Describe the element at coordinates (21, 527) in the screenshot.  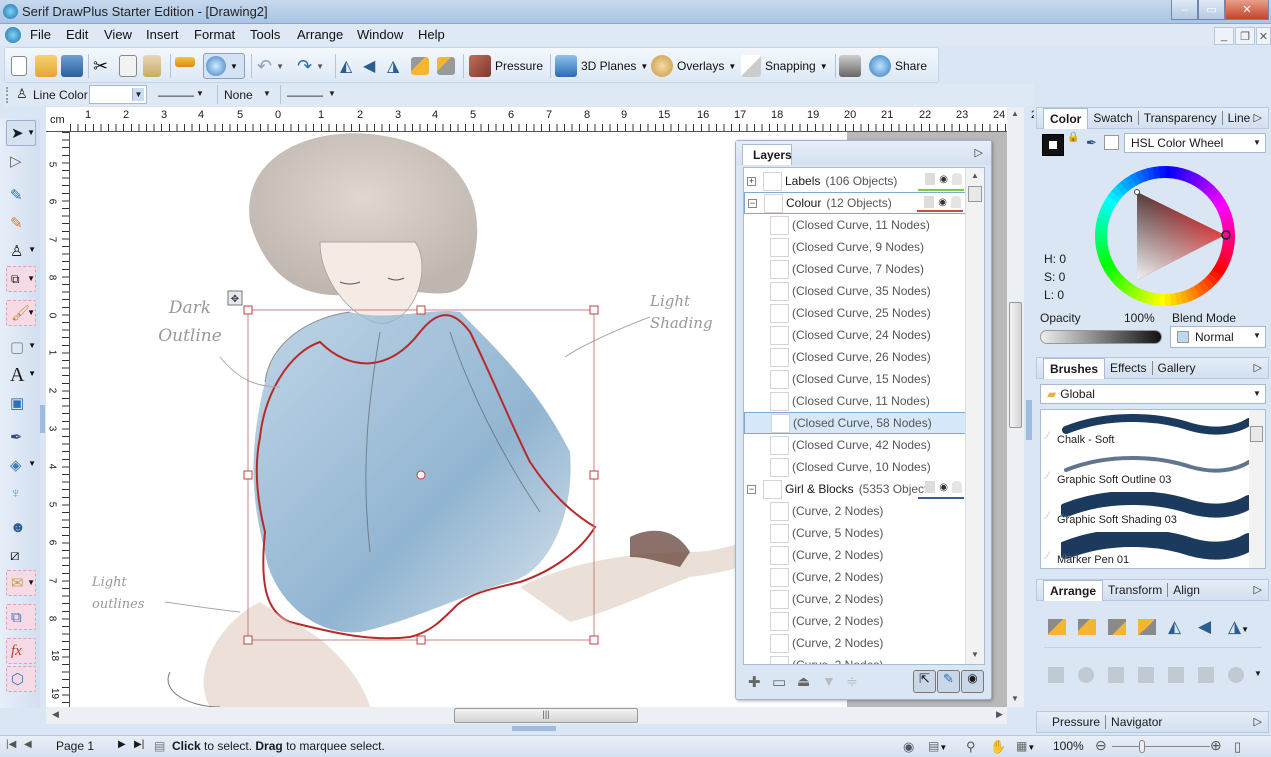
I see `contour-tool: ☻` at that location.